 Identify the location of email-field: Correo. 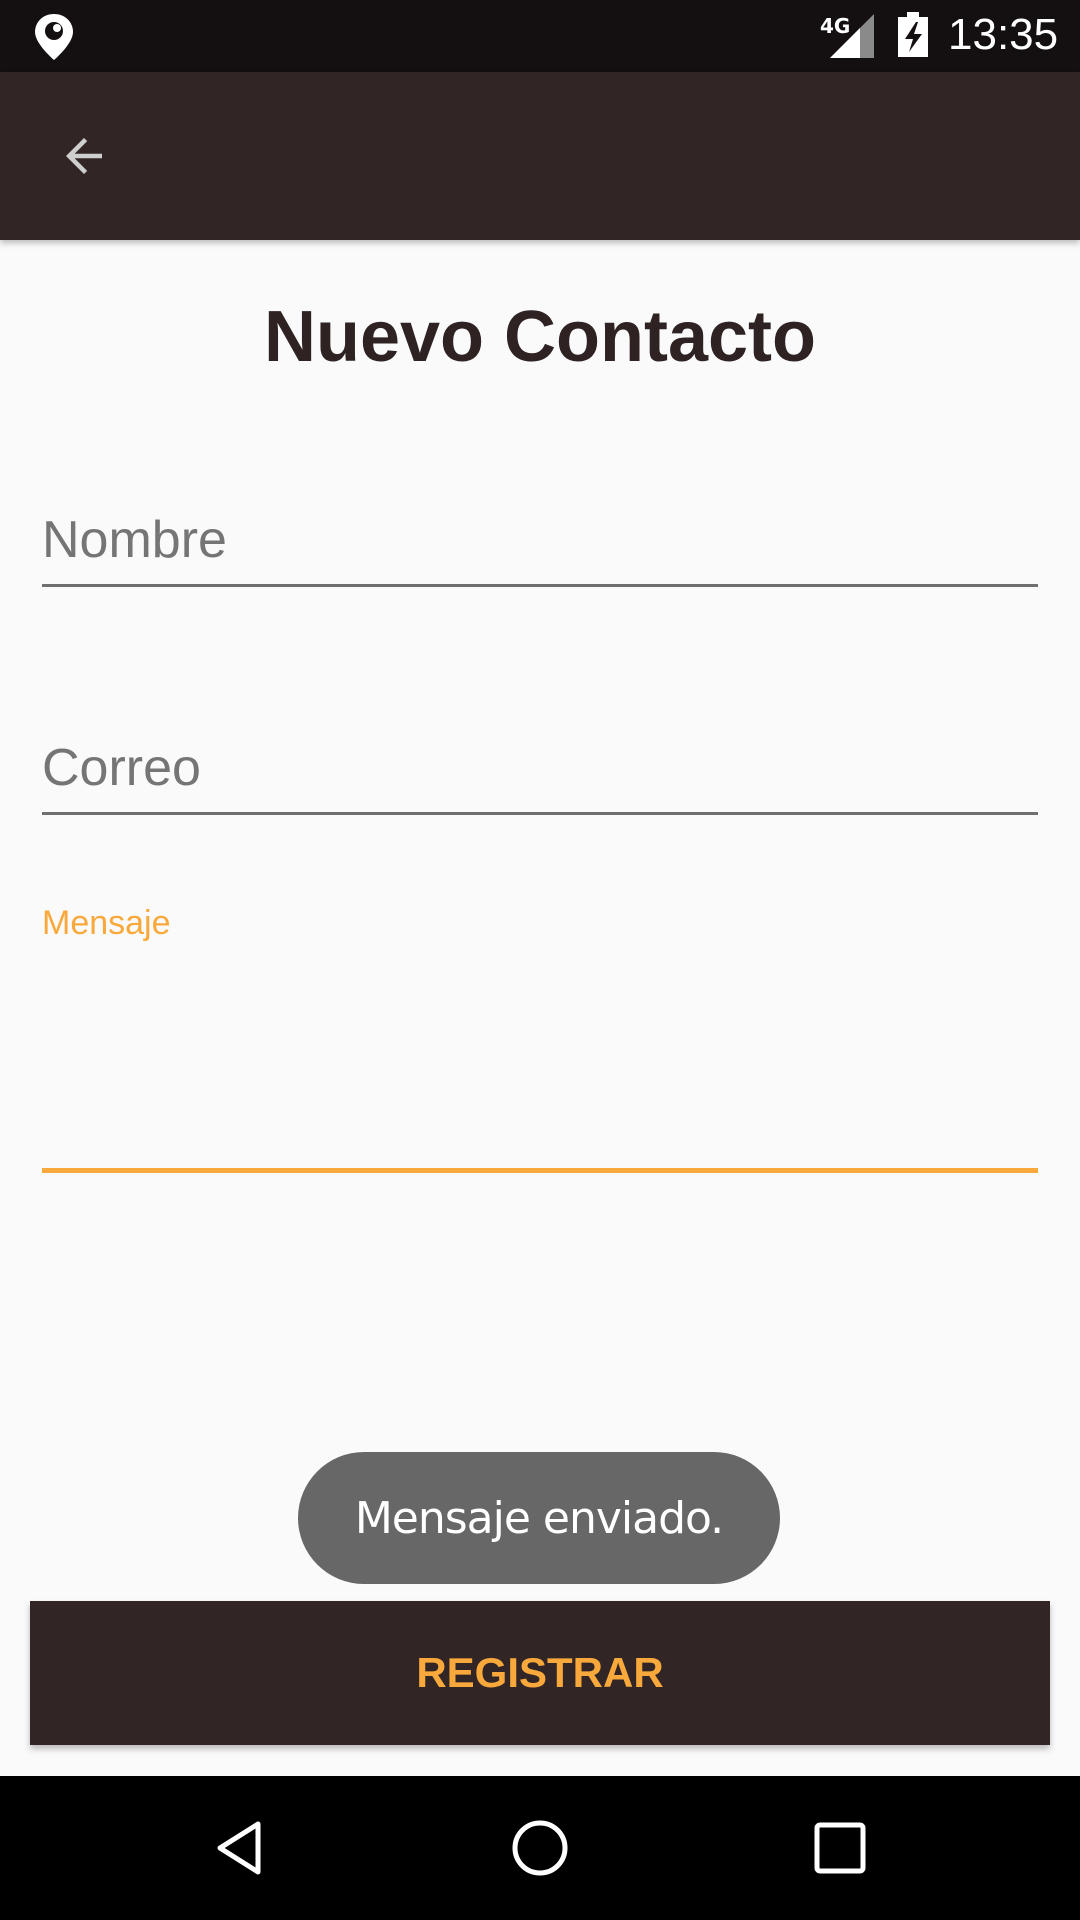
(540, 775).